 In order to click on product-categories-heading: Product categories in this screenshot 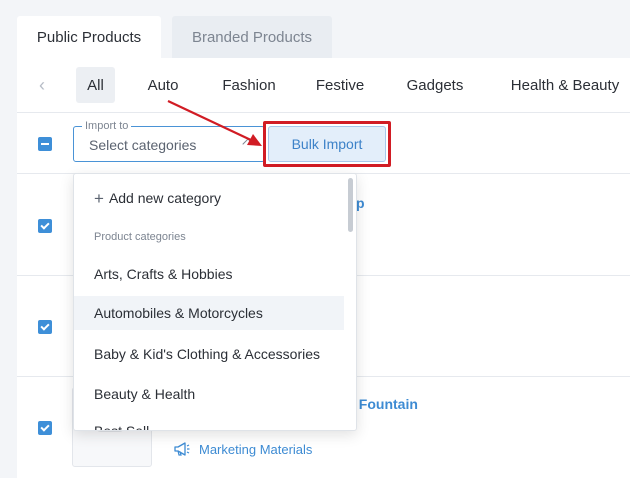, I will do `click(140, 237)`.